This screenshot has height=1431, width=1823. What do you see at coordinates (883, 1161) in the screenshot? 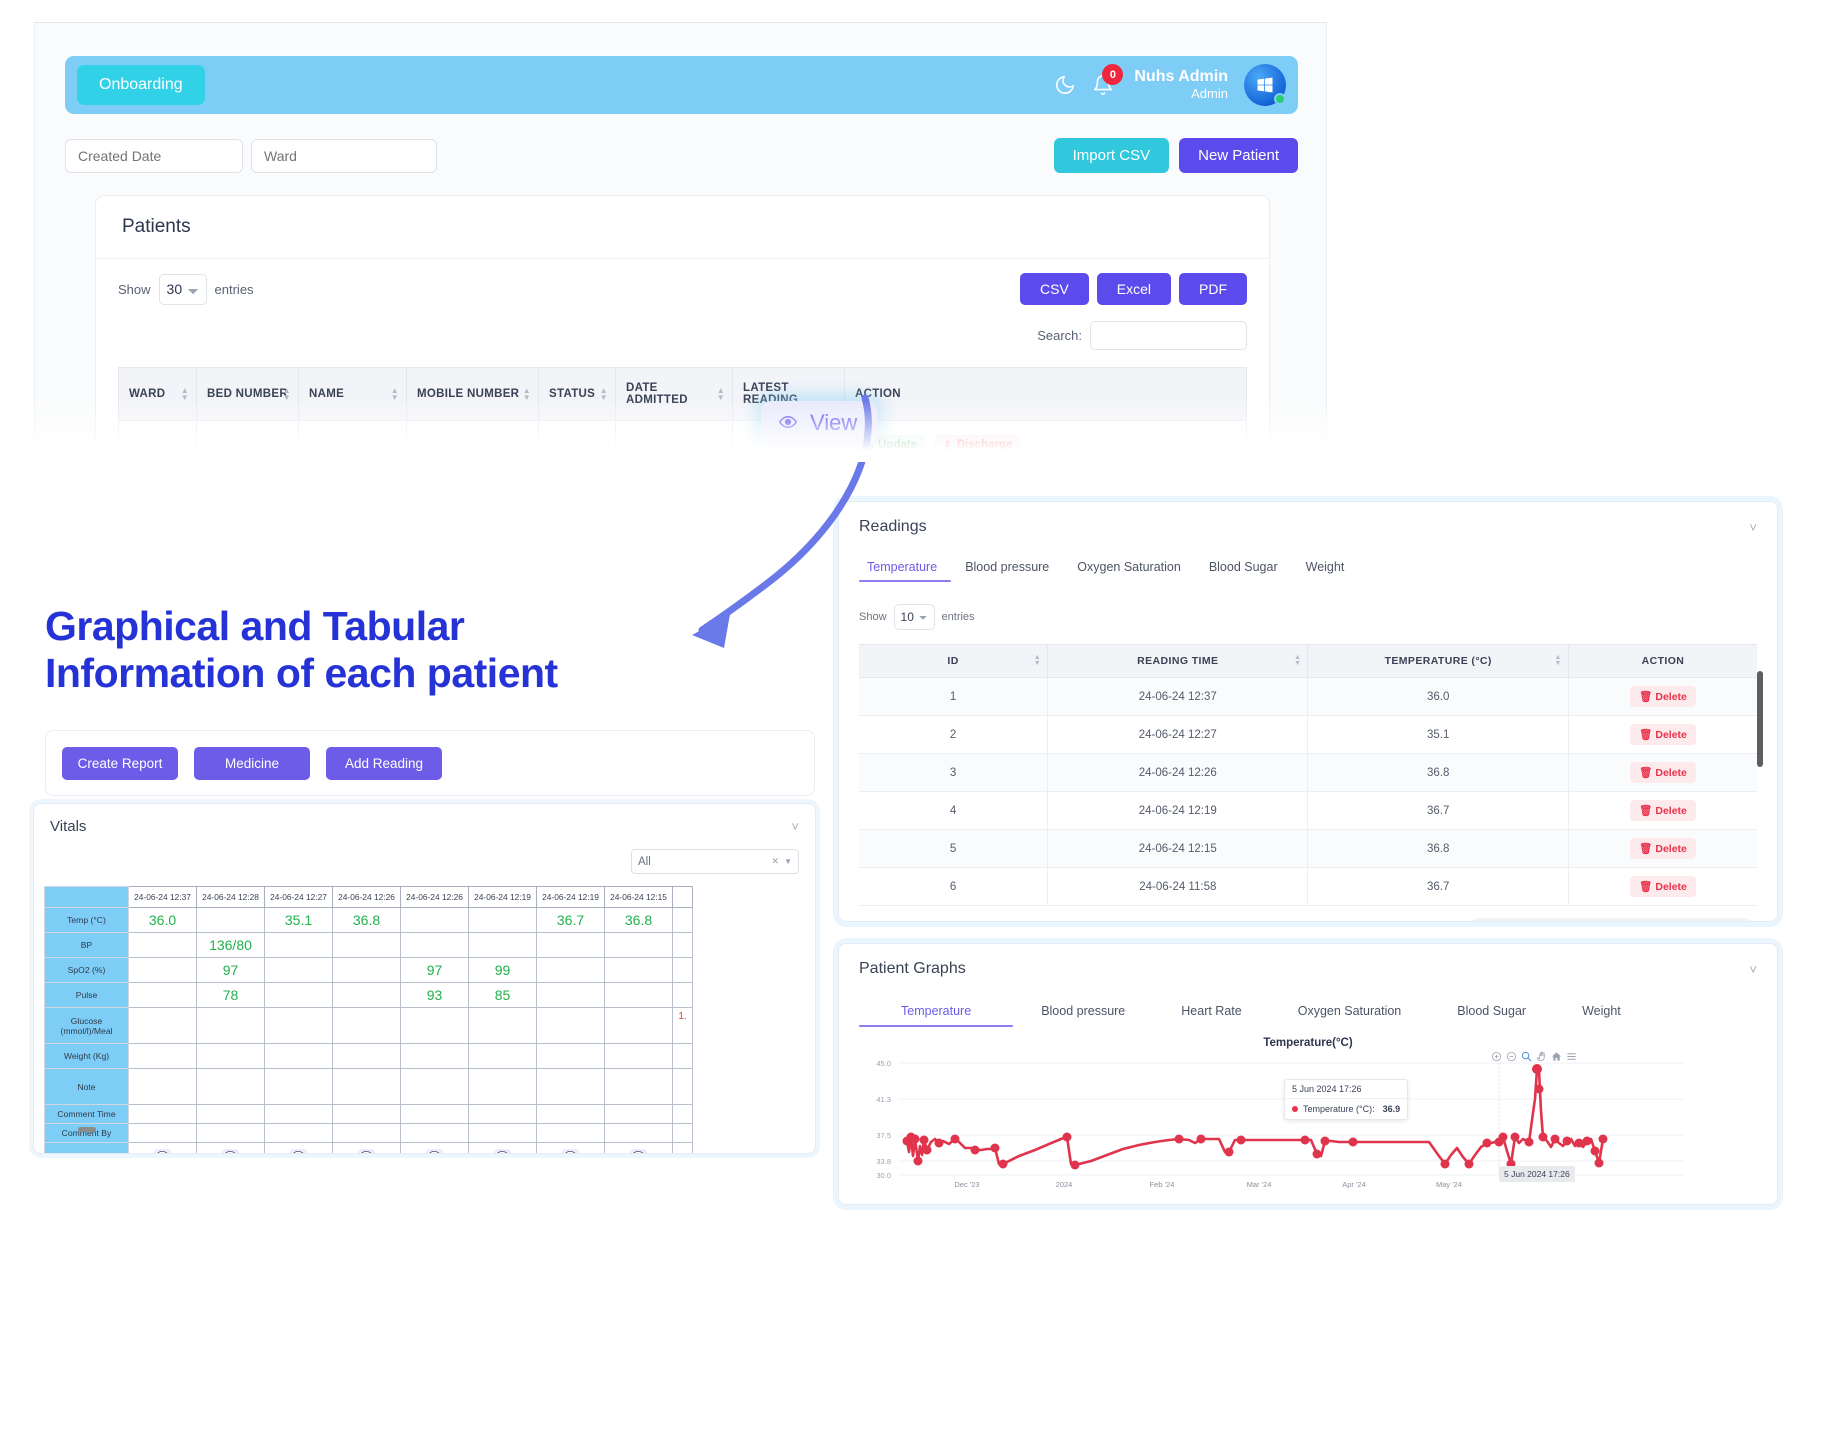
I see `svg-text: 33.8` at bounding box center [883, 1161].